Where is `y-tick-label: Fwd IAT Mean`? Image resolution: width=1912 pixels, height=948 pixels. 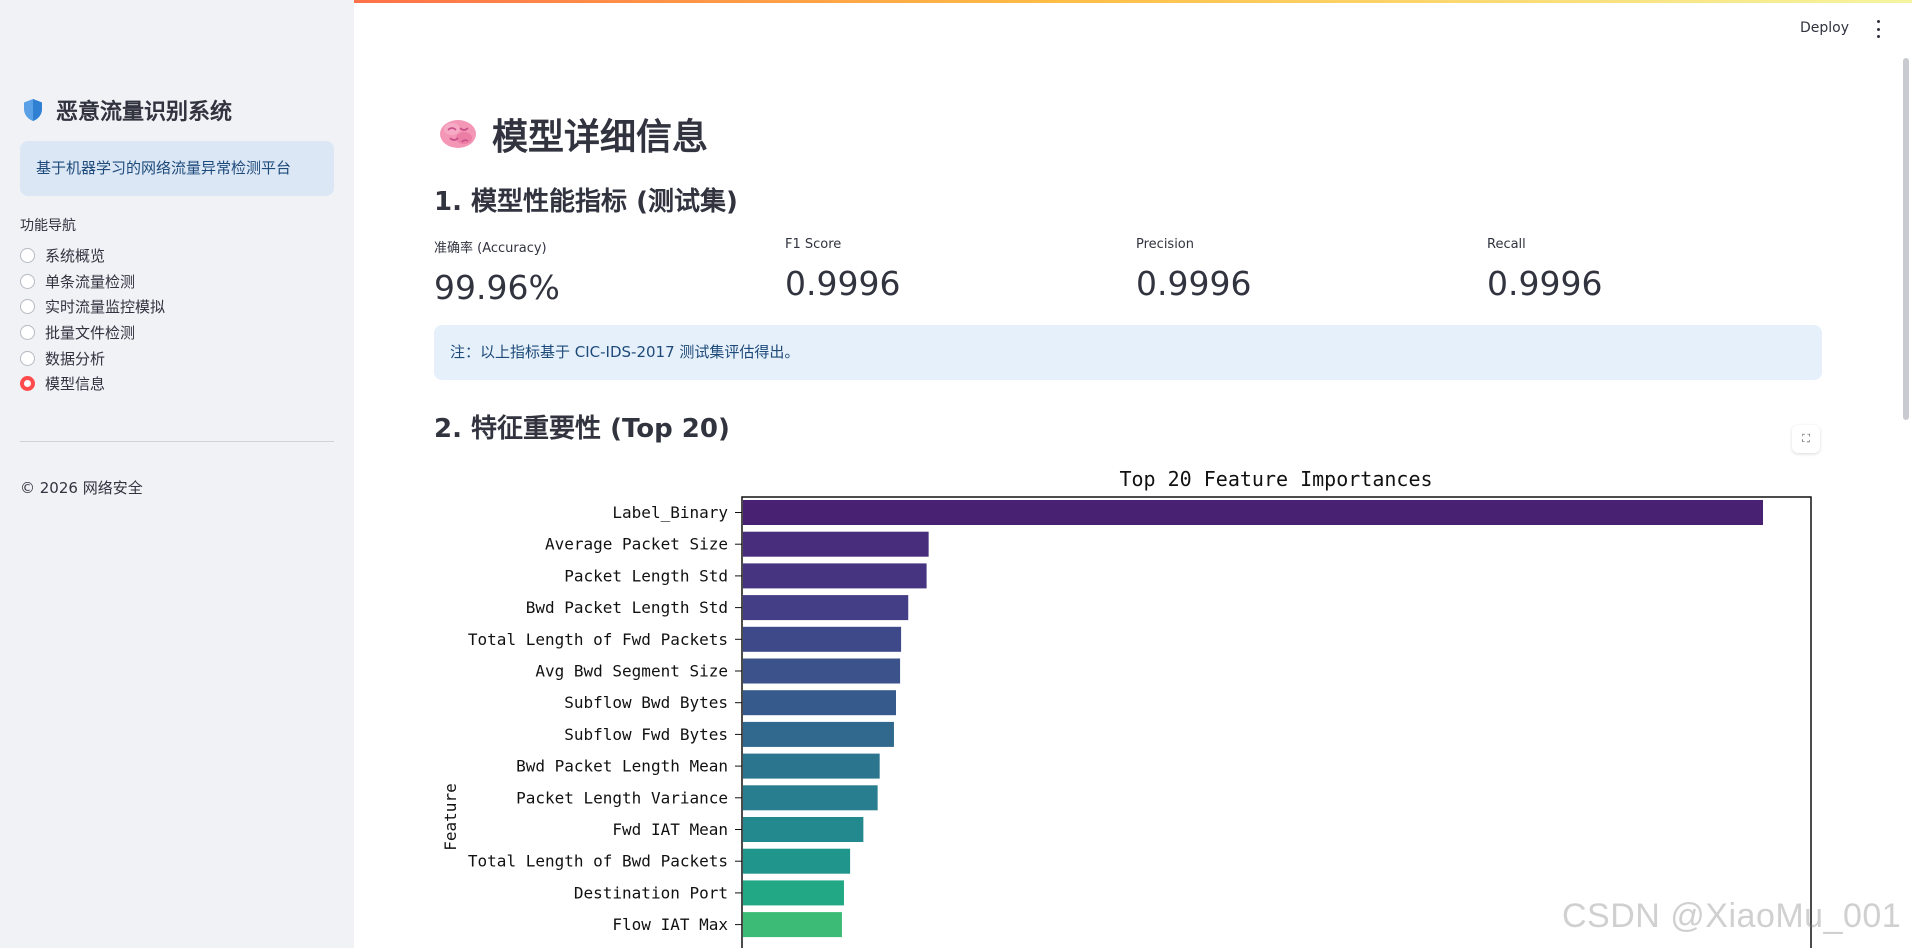 y-tick-label: Fwd IAT Mean is located at coordinates (670, 829).